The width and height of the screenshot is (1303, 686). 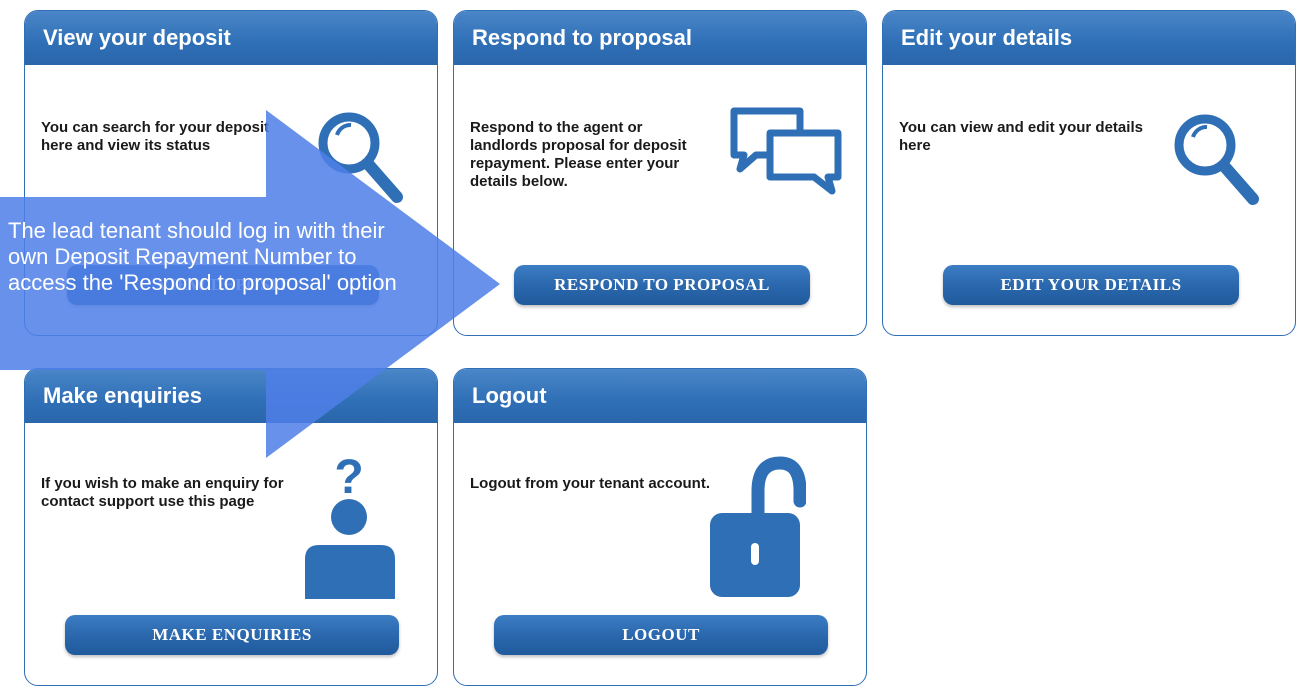 I want to click on person-question-icon: ?, so click(x=350, y=525).